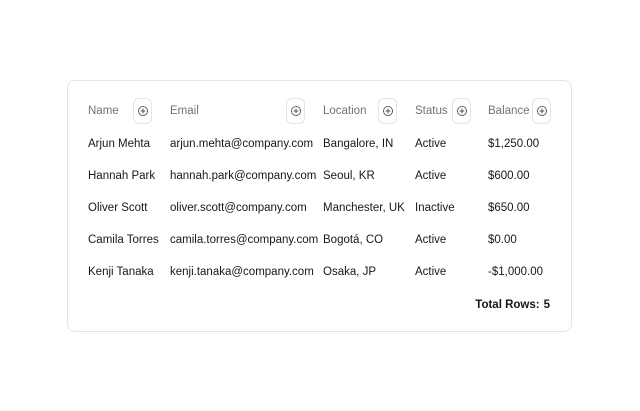  What do you see at coordinates (364, 208) in the screenshot?
I see `cell-location: Manchester, UK` at bounding box center [364, 208].